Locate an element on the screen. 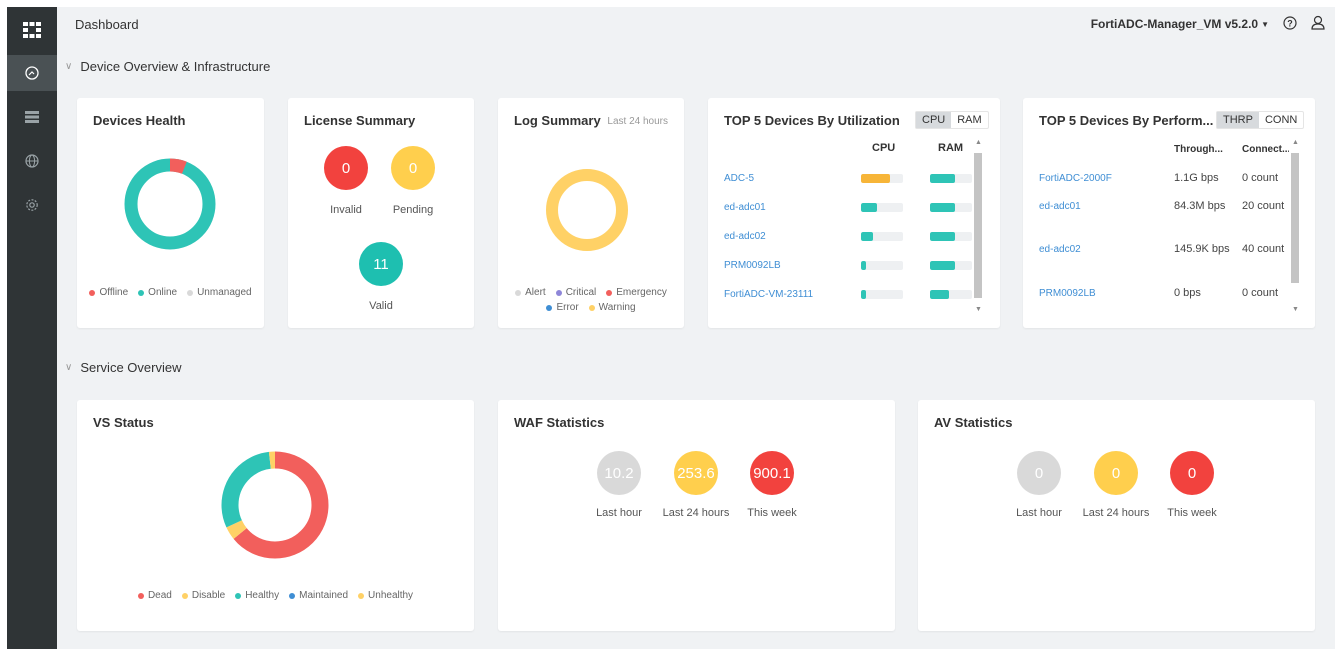  util-device-link: ed-adc01 is located at coordinates (745, 207).